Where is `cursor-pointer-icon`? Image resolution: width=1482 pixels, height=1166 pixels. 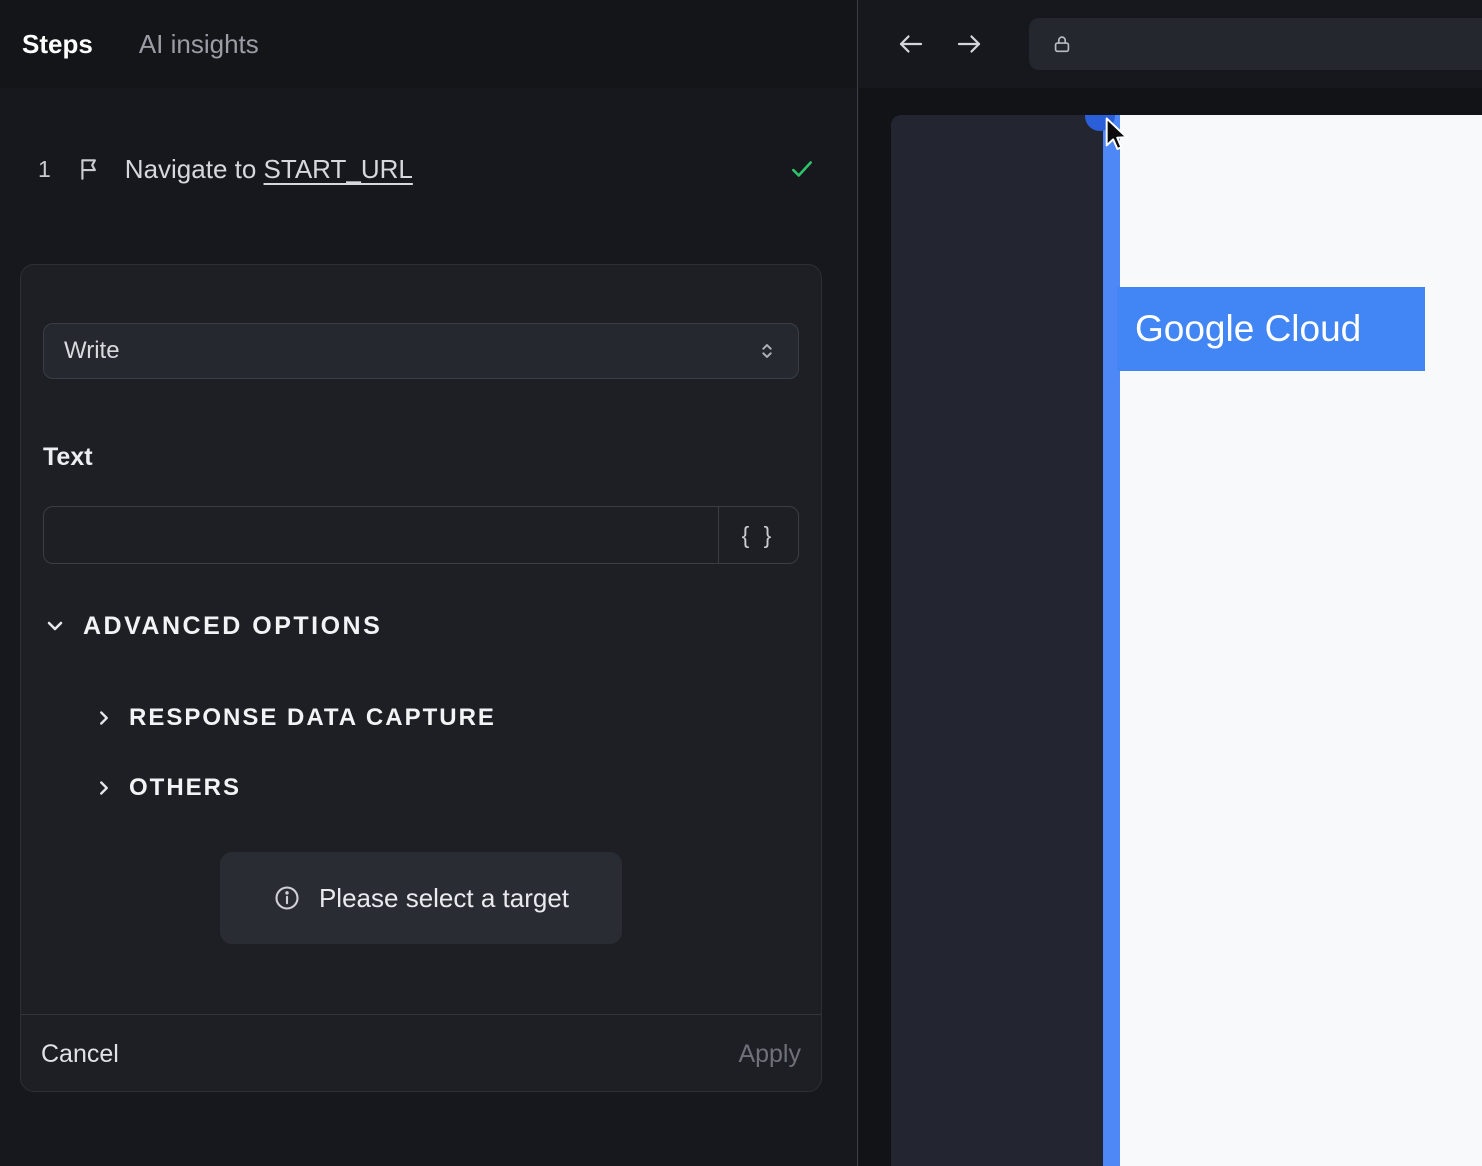 cursor-pointer-icon is located at coordinates (1118, 136).